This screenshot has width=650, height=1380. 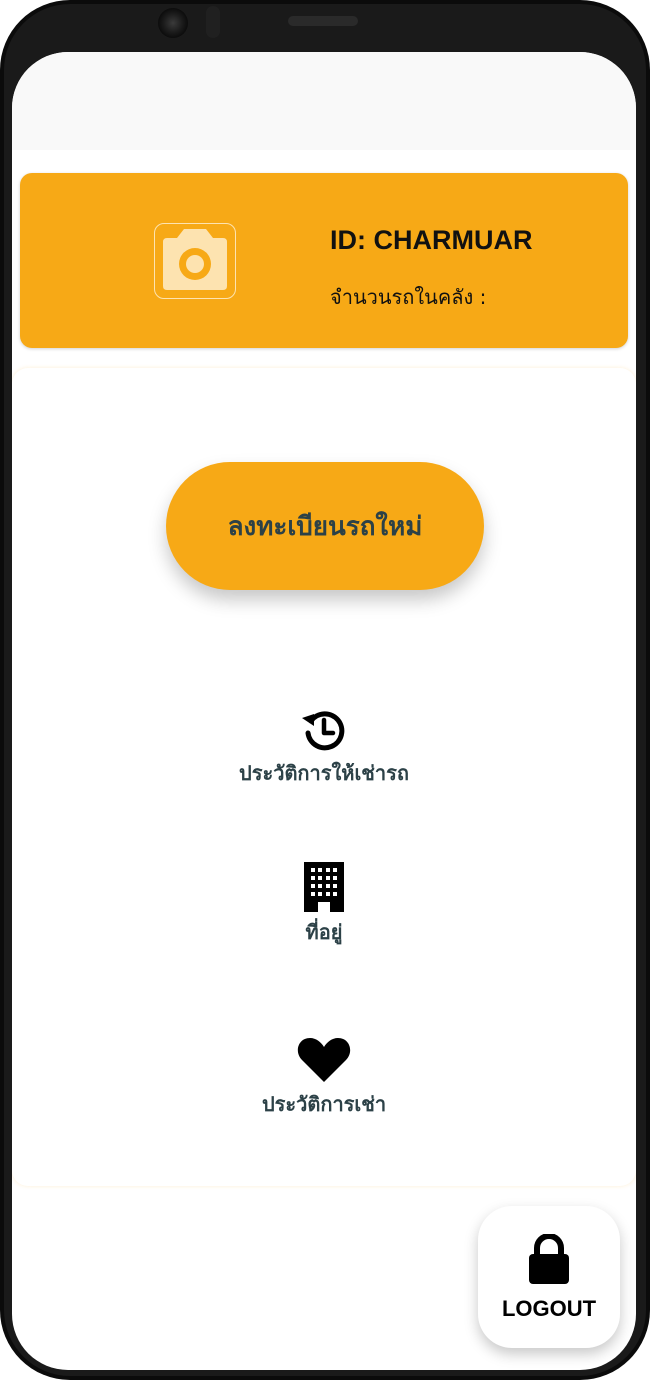 What do you see at coordinates (323, 731) in the screenshot?
I see `history-icon` at bounding box center [323, 731].